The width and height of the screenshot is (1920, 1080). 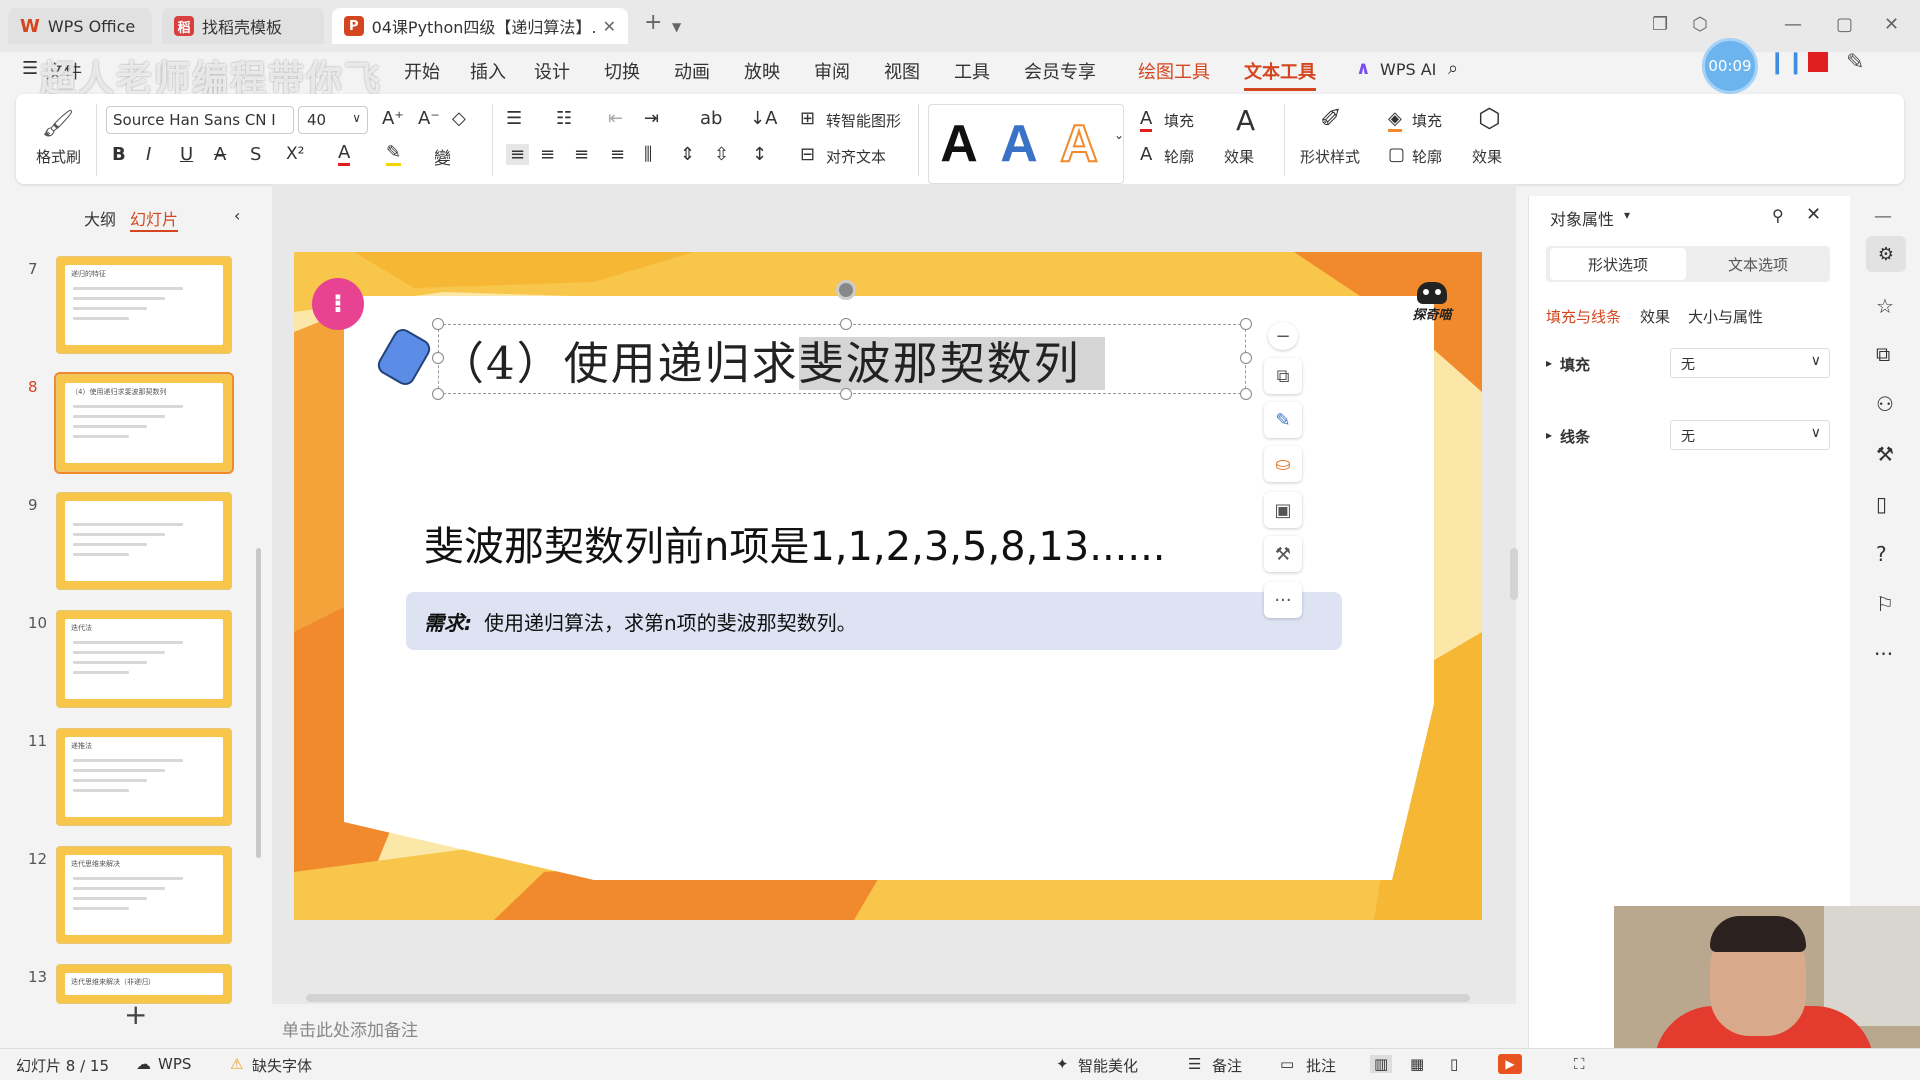 I want to click on fill-bucket-icon: ⛀, so click(x=1283, y=464).